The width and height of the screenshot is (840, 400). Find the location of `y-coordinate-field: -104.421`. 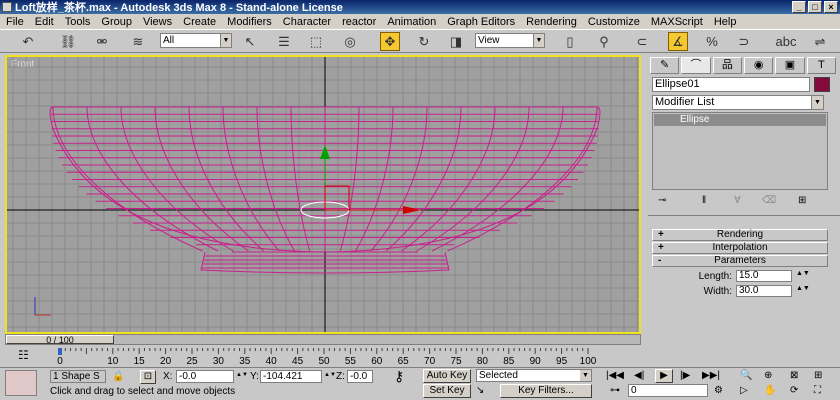

y-coordinate-field: -104.421 is located at coordinates (291, 376).